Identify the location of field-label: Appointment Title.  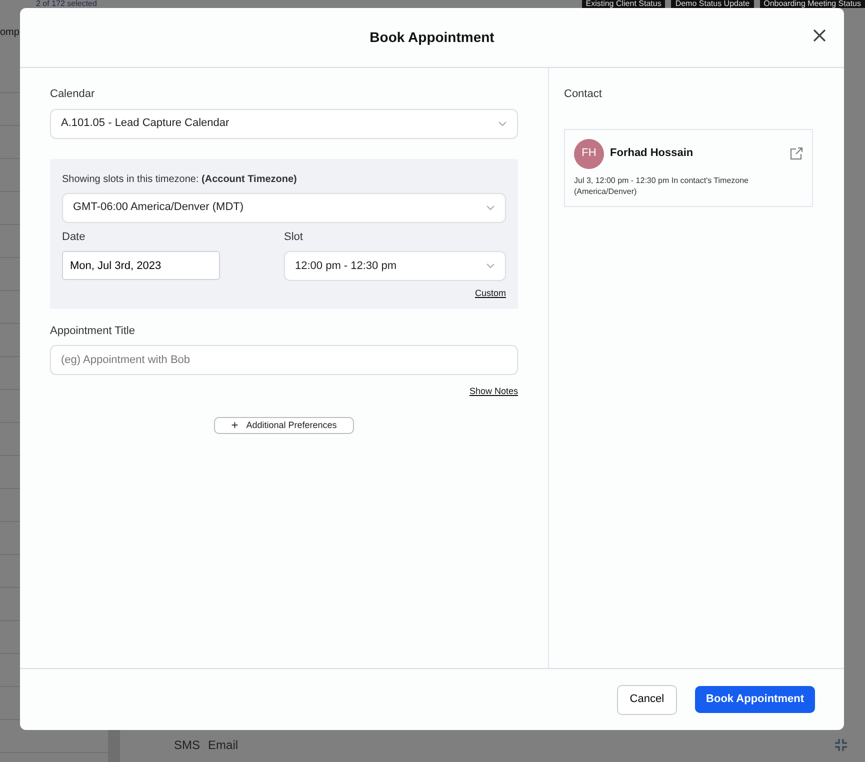
(92, 331).